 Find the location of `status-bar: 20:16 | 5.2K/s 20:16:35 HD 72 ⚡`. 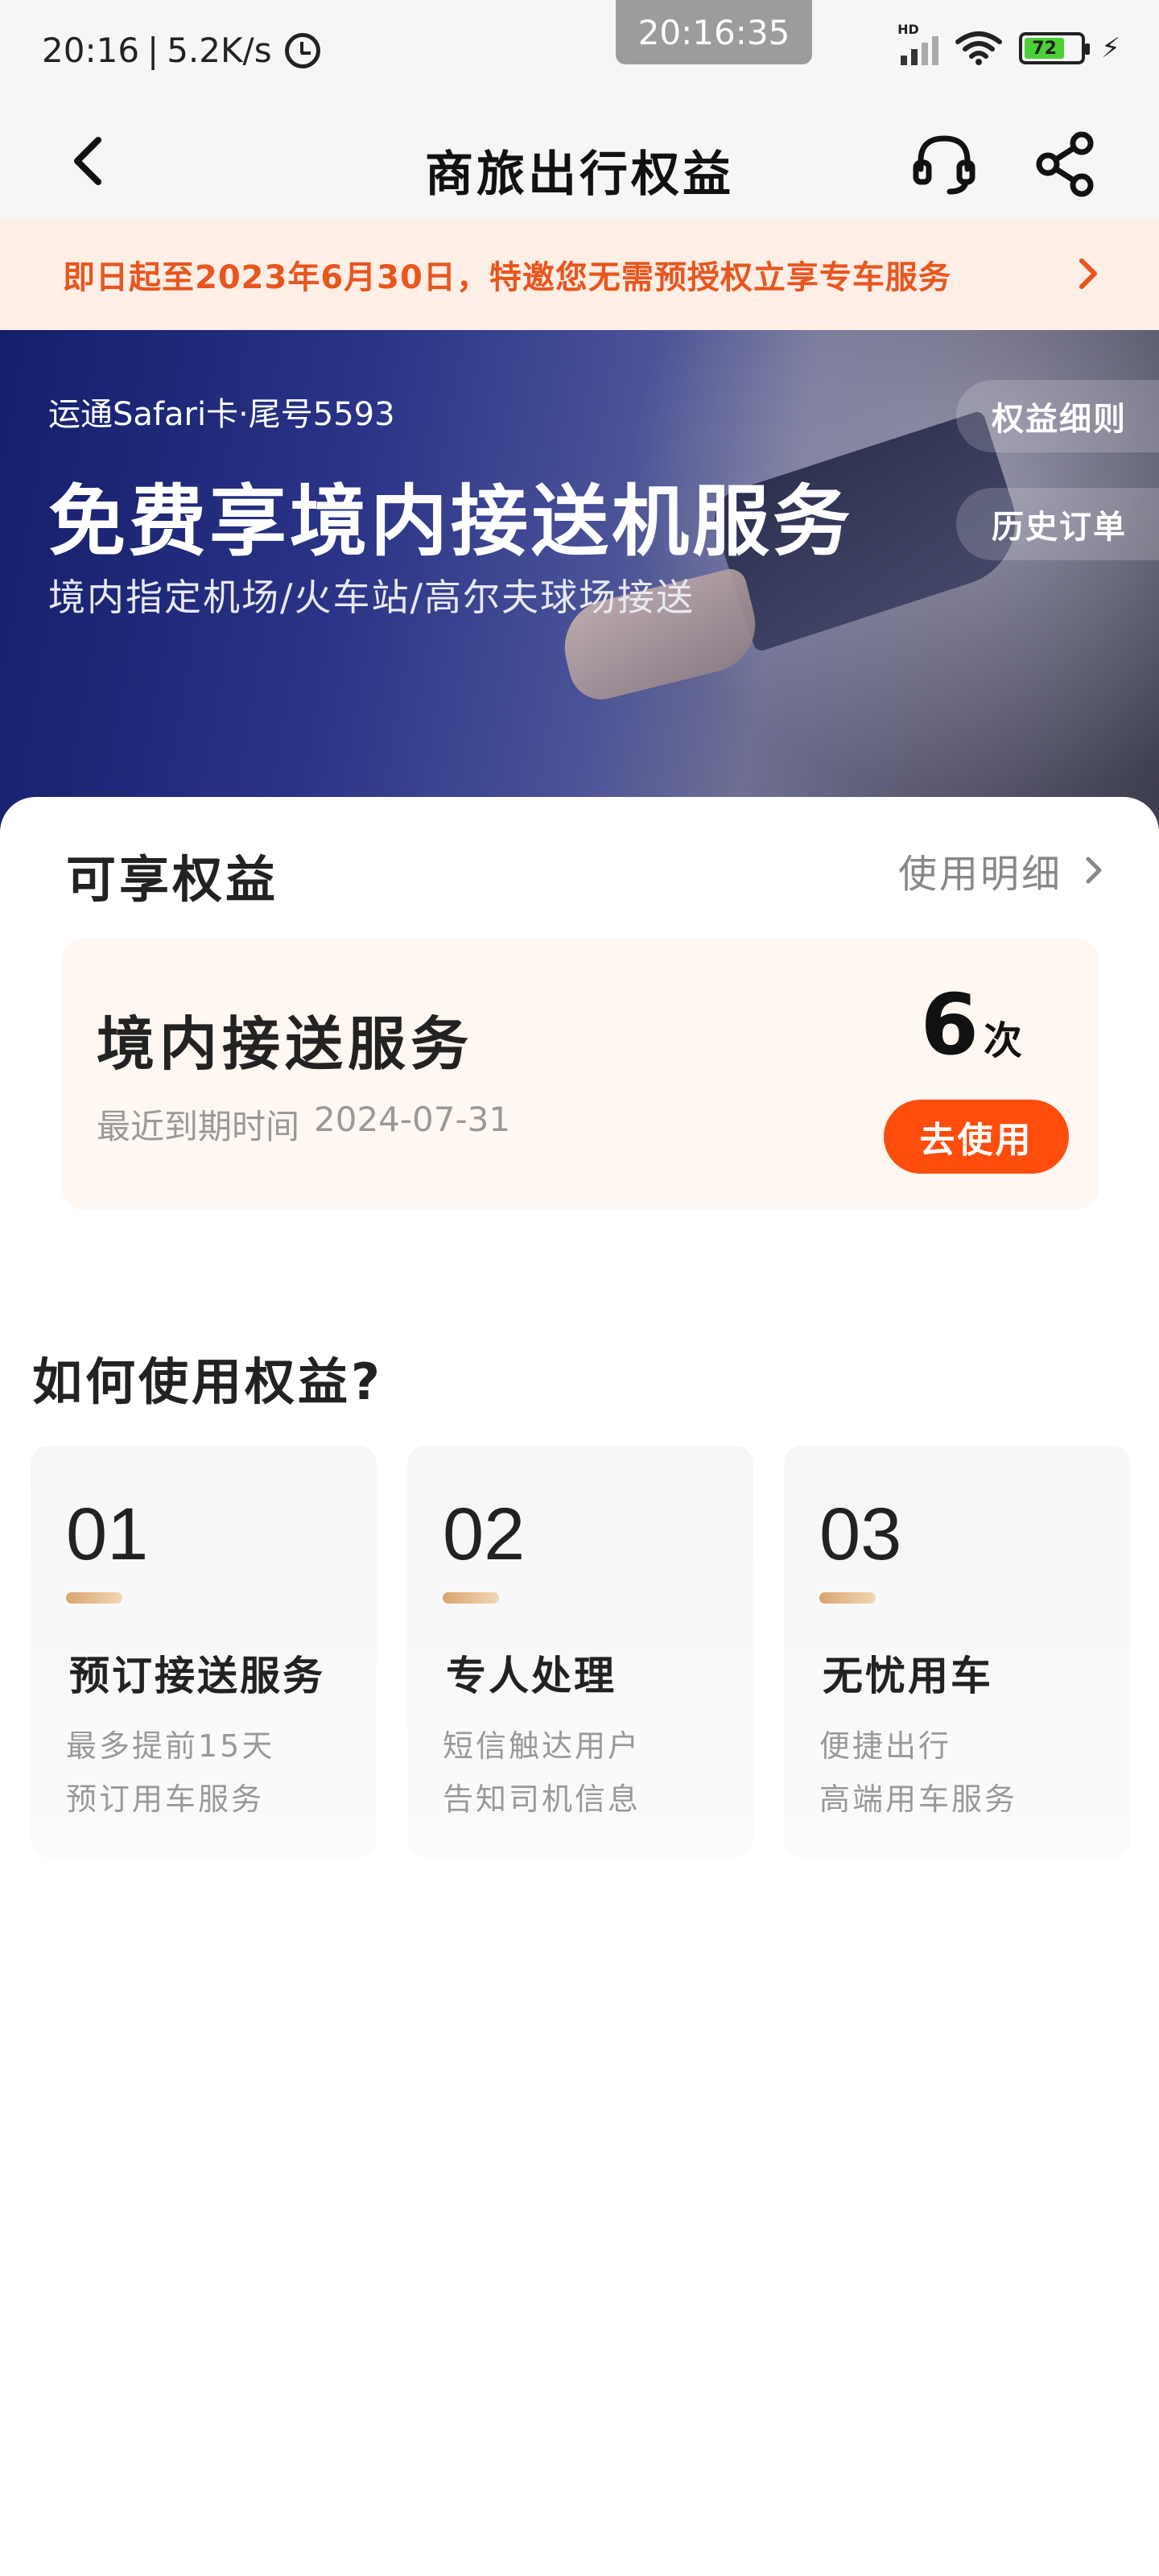

status-bar: 20:16 | 5.2K/s 20:16:35 HD 72 ⚡ is located at coordinates (579, 53).